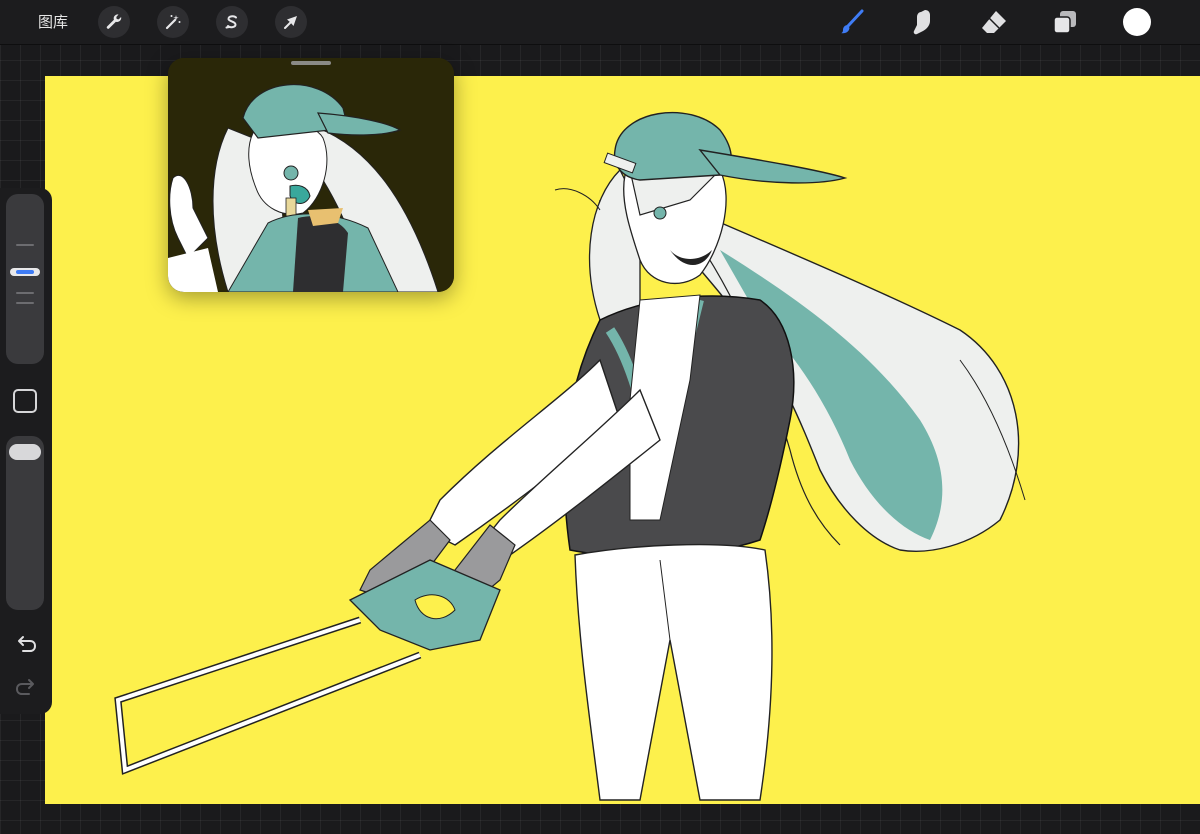 Image resolution: width=1200 pixels, height=834 pixels. I want to click on top-toolbar: 图库, so click(600, 22).